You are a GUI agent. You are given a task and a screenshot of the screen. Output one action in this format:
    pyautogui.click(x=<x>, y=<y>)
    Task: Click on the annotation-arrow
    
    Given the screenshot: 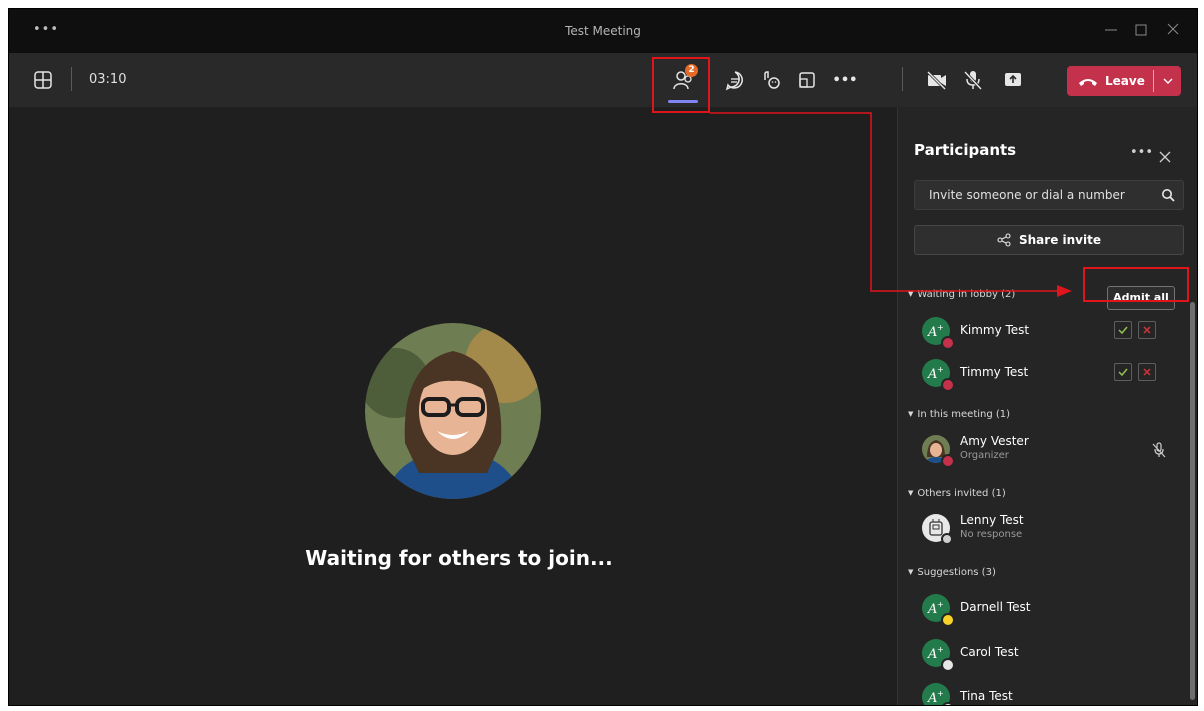 What is the action you would take?
    pyautogui.click(x=891, y=204)
    